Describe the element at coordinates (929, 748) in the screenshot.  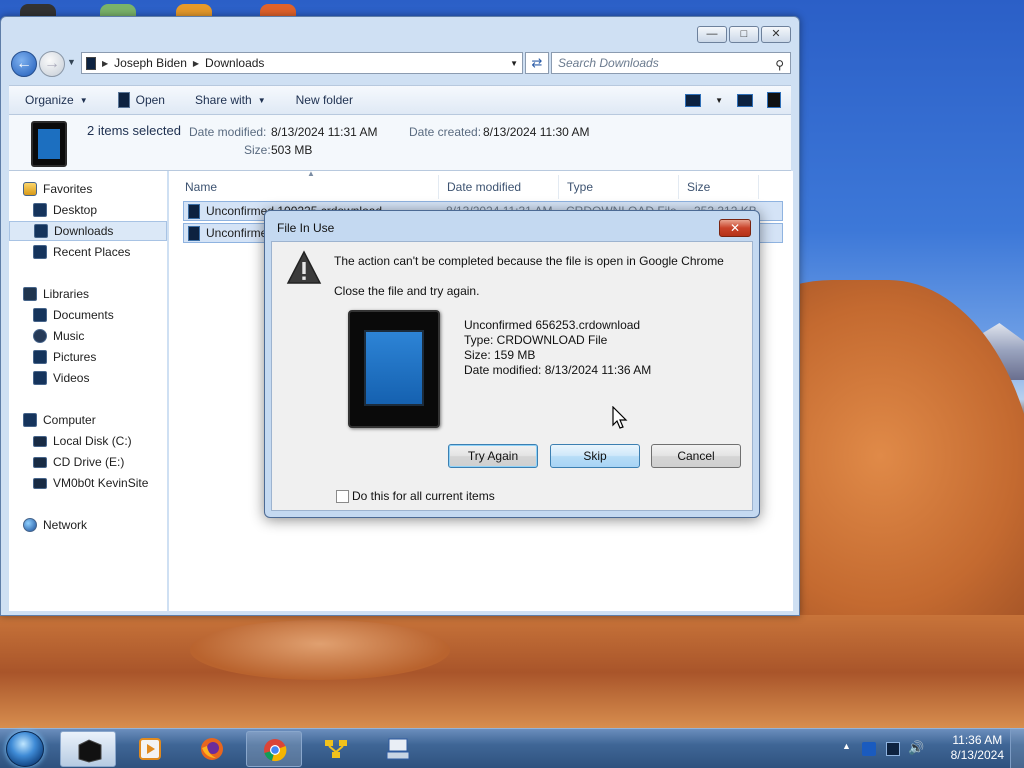
I see `system-tray: ▲ 🔊 11:36 AM 8/13/2024` at that location.